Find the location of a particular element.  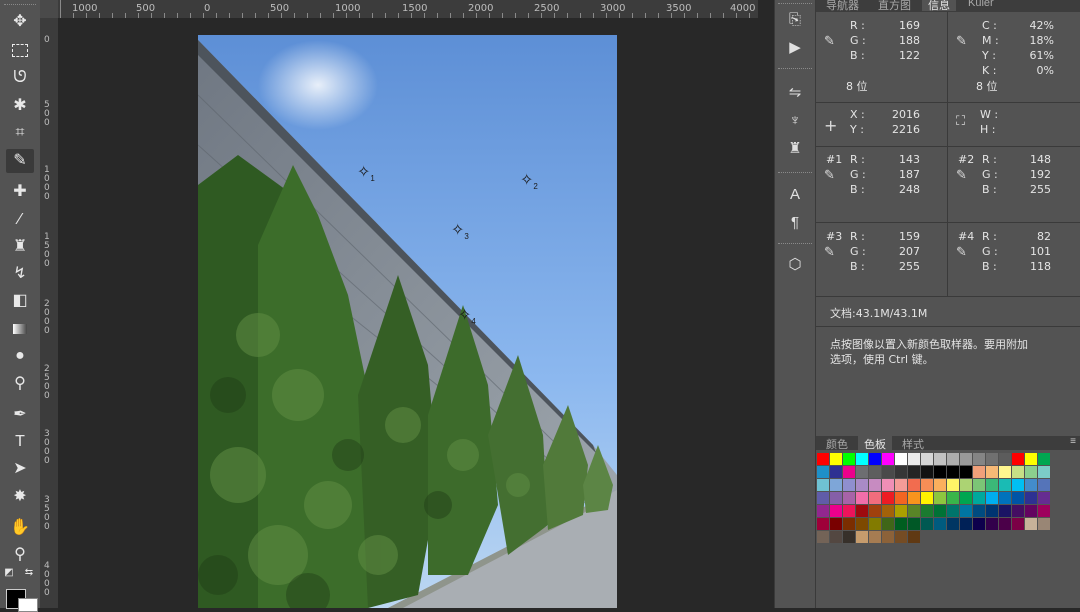

blur-tool-icon: ● is located at coordinates (20, 356).